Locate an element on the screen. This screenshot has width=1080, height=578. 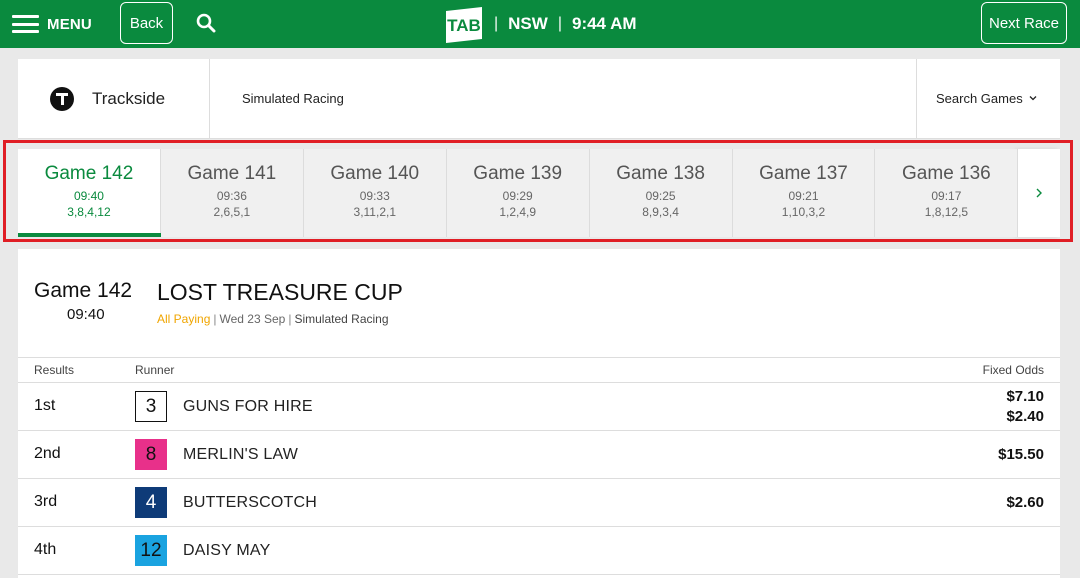
trackside-header: Trackside Simulated Racing Search Games is located at coordinates (539, 99).